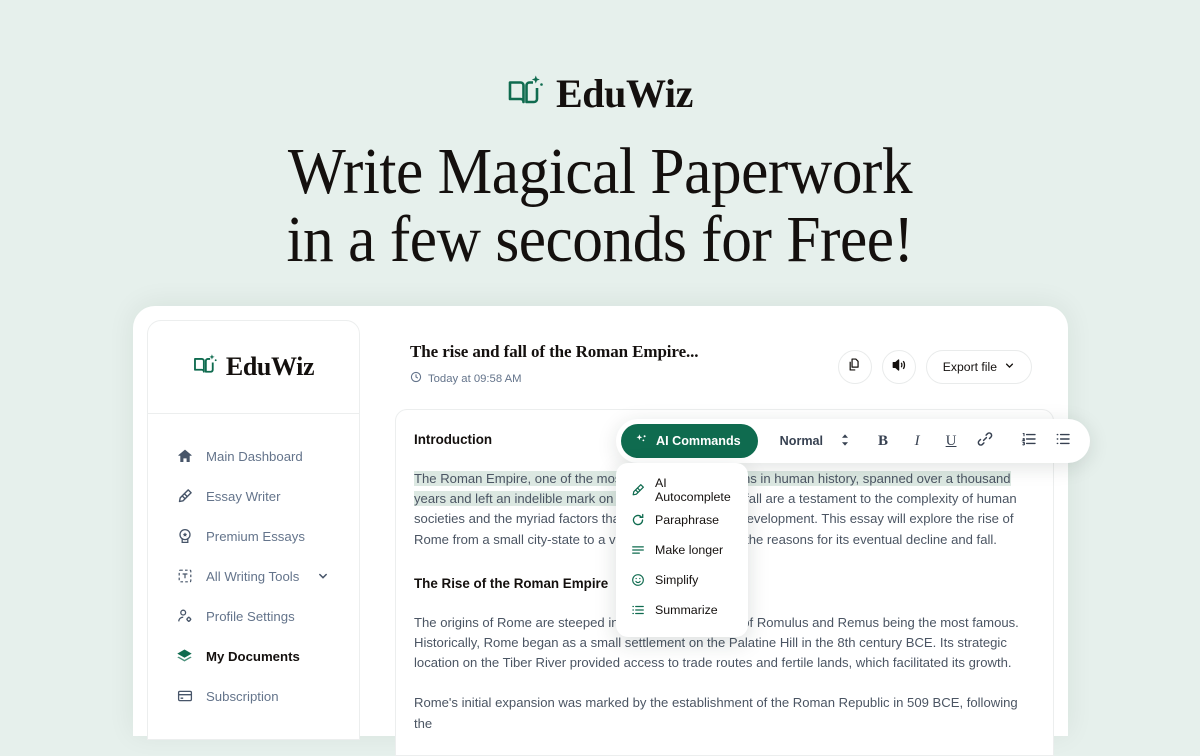  I want to click on user-gear-icon, so click(184, 616).